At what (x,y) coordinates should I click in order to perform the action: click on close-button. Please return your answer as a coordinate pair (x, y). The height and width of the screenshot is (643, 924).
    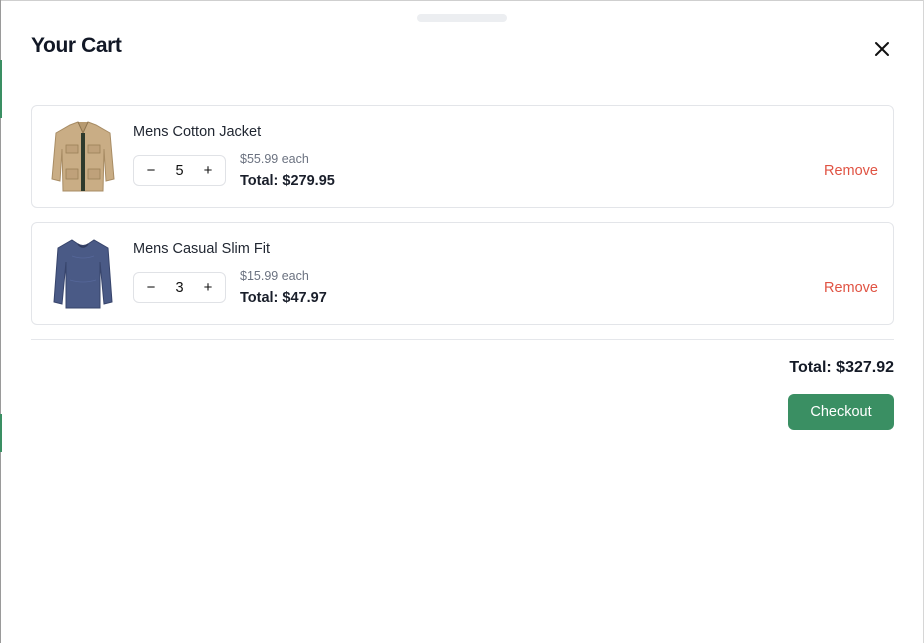
    Looking at the image, I should click on (882, 49).